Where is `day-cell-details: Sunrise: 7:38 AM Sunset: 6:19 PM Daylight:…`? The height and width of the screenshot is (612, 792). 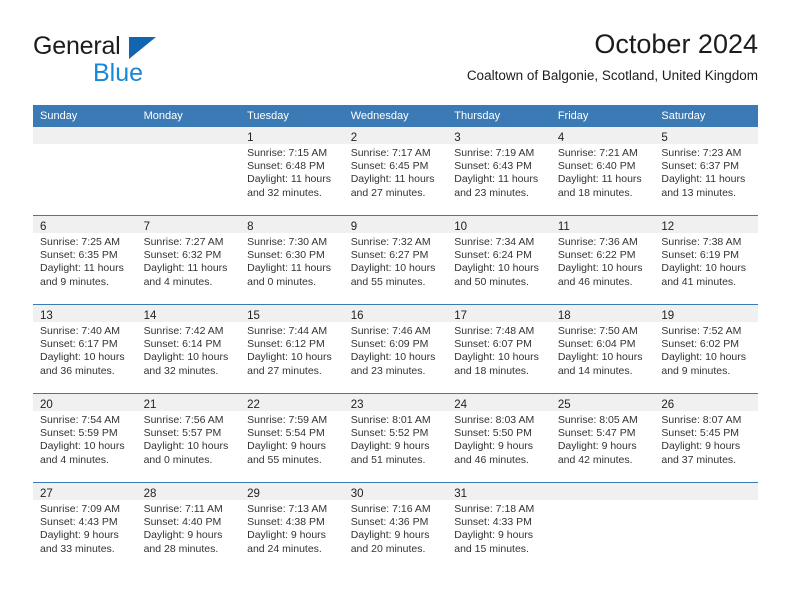
day-cell-details: Sunrise: 7:38 AM Sunset: 6:19 PM Daylight:… is located at coordinates (706, 261).